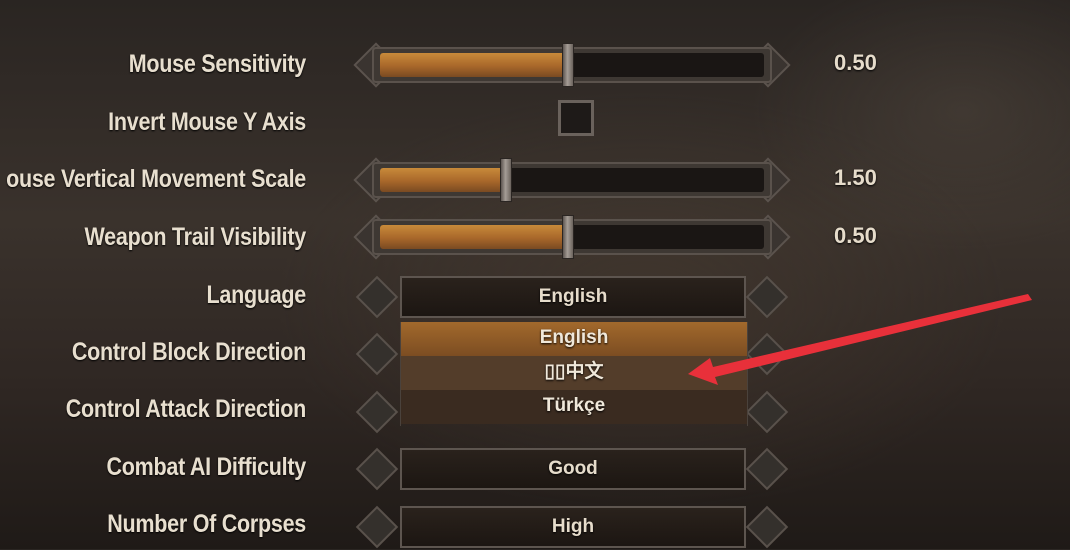  What do you see at coordinates (860, 339) in the screenshot?
I see `annotation-arrow-icon` at bounding box center [860, 339].